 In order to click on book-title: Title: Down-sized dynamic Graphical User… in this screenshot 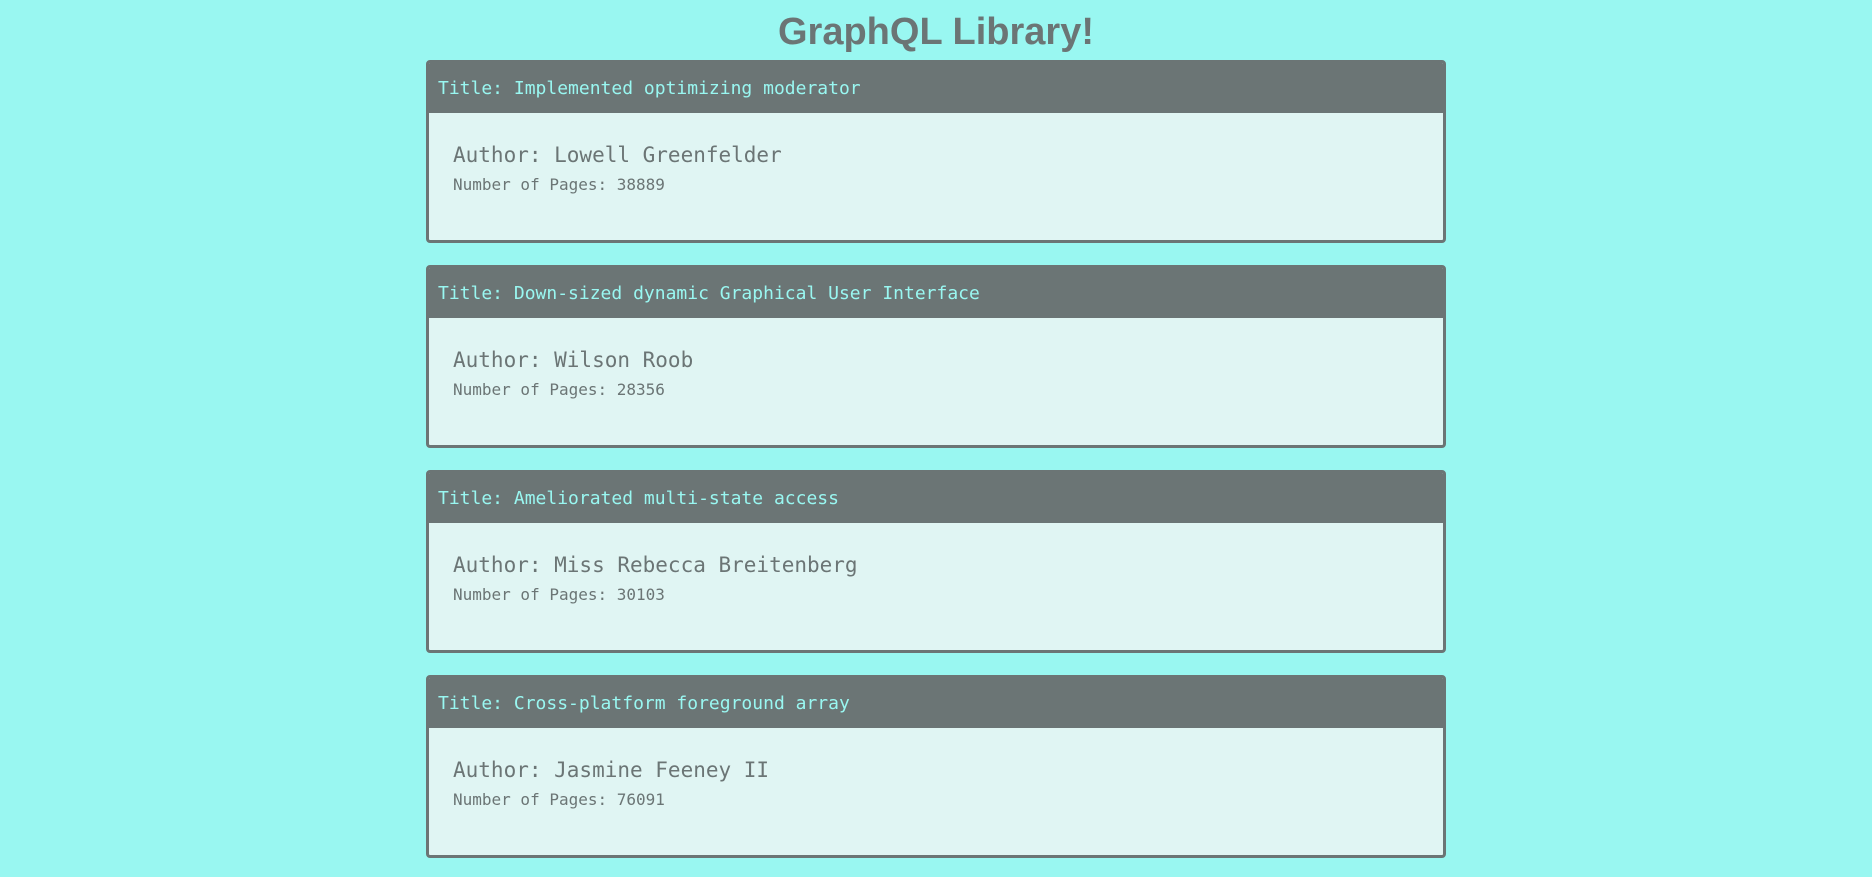, I will do `click(936, 293)`.